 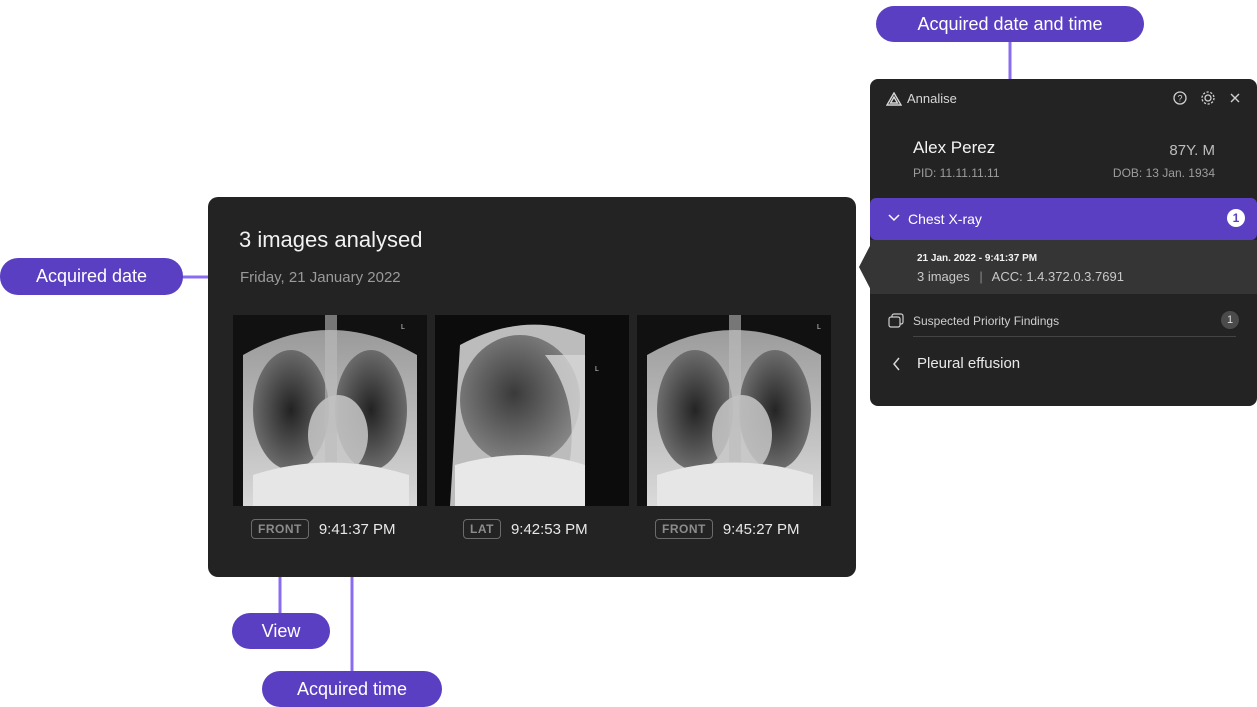 I want to click on finding-pleural-effusion: Pleural effusion, so click(x=968, y=363).